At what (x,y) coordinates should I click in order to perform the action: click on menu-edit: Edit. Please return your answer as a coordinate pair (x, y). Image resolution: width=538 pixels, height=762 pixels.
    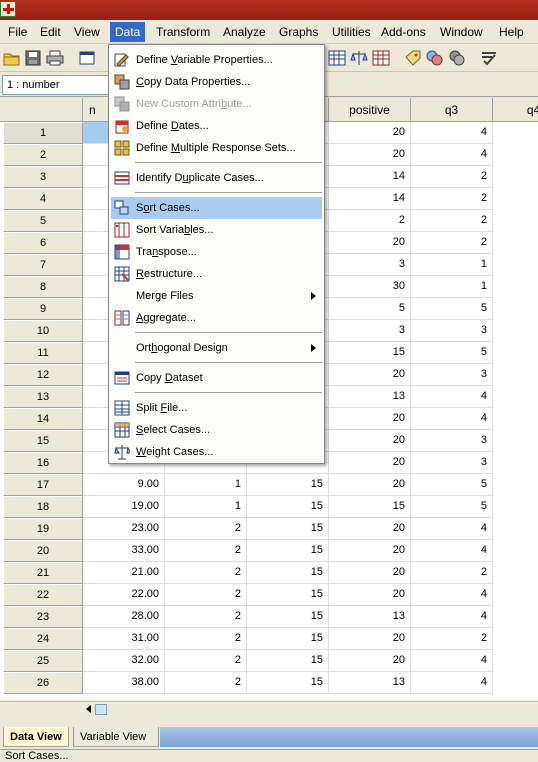
    Looking at the image, I should click on (50, 32).